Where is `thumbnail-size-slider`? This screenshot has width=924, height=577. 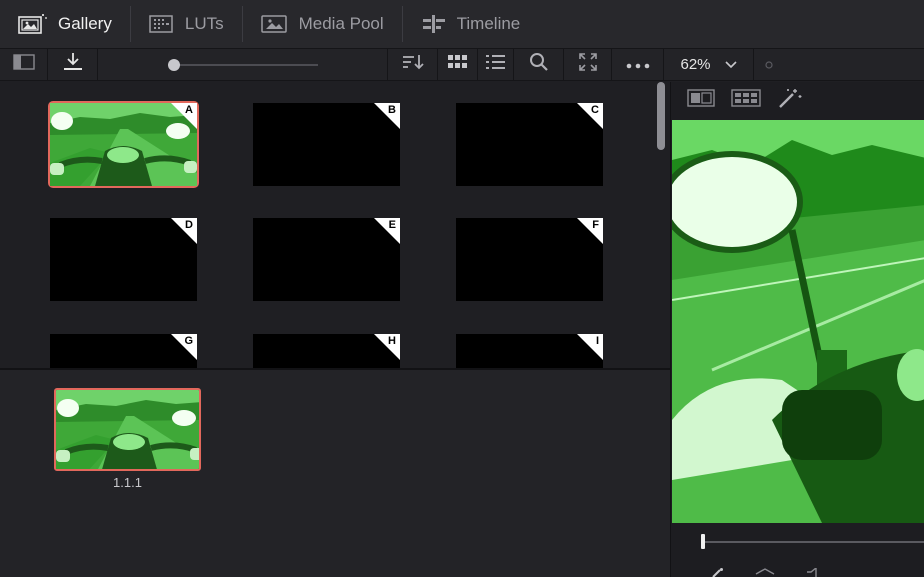 thumbnail-size-slider is located at coordinates (242, 64).